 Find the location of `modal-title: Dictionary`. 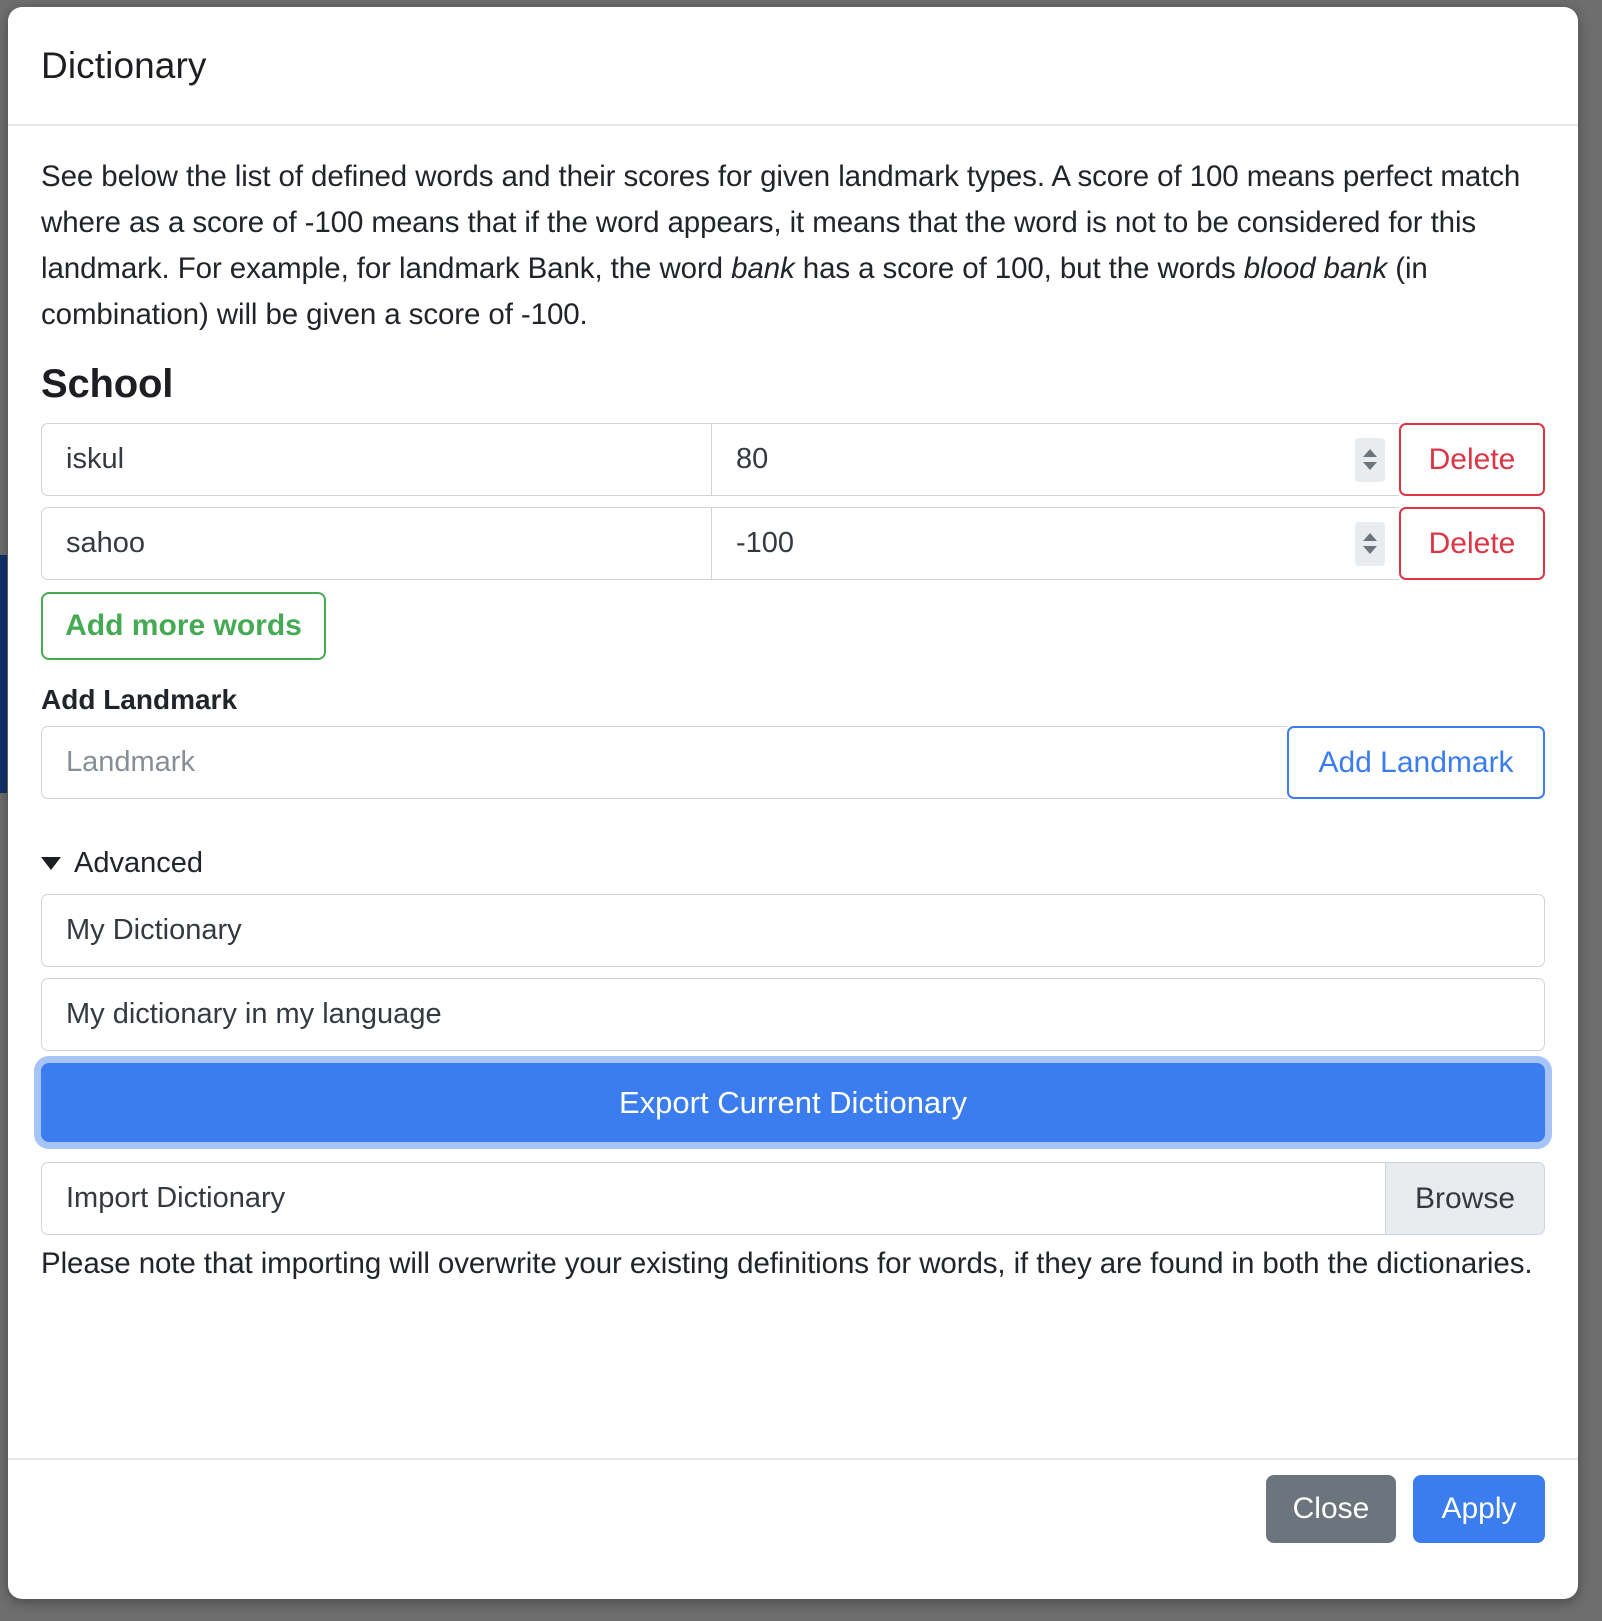

modal-title: Dictionary is located at coordinates (124, 65).